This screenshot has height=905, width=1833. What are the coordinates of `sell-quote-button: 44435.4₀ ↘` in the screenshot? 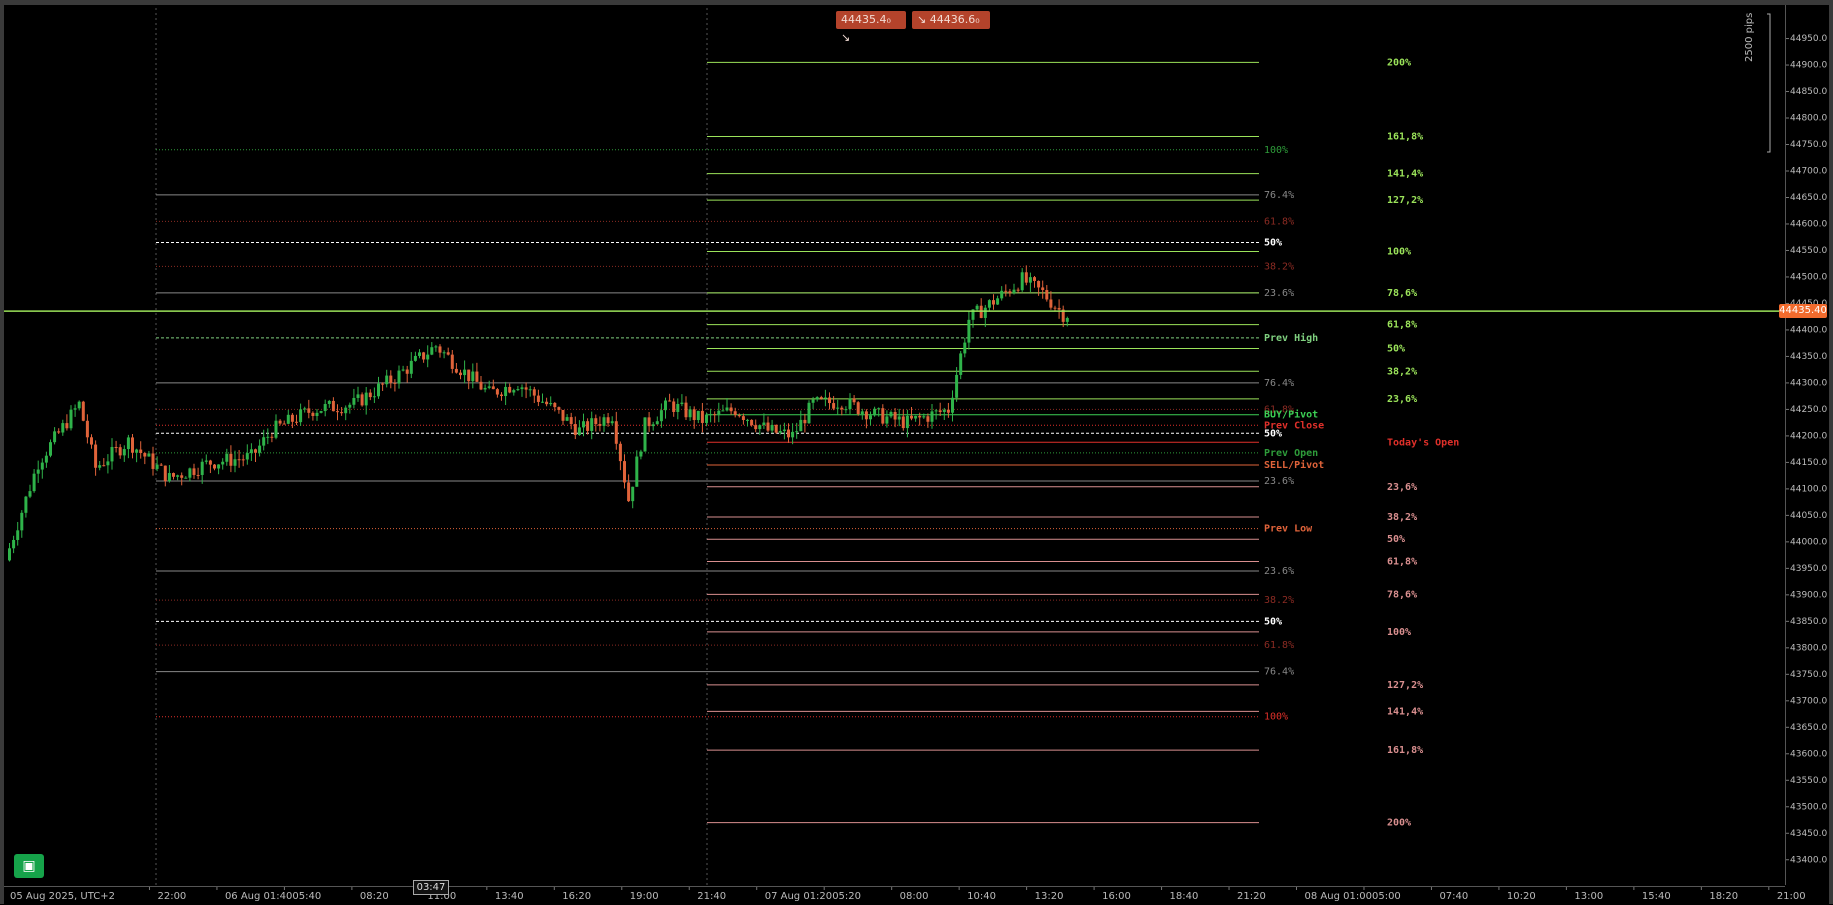 It's located at (871, 27).